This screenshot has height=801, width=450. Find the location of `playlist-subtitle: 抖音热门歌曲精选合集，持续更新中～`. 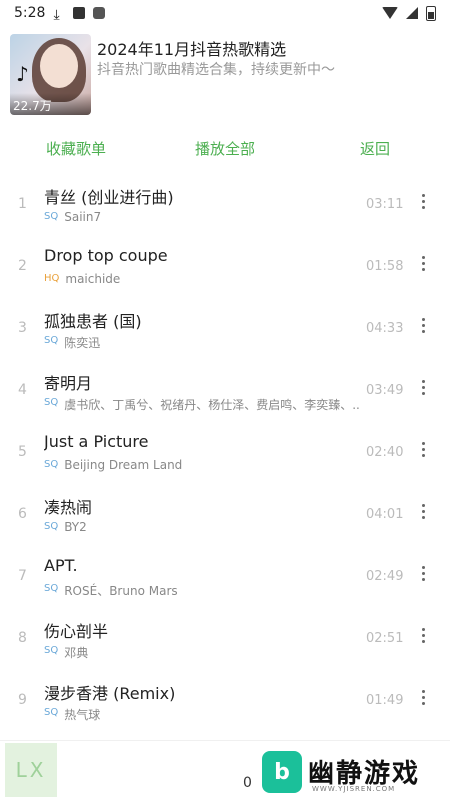

playlist-subtitle: 抖音热门歌曲精选合集，持续更新中～ is located at coordinates (216, 70).